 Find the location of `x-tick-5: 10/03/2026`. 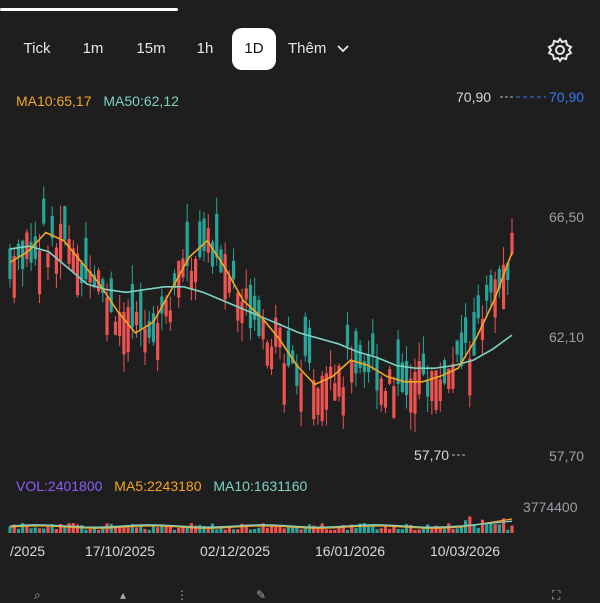

x-tick-5: 10/03/2026 is located at coordinates (465, 551).